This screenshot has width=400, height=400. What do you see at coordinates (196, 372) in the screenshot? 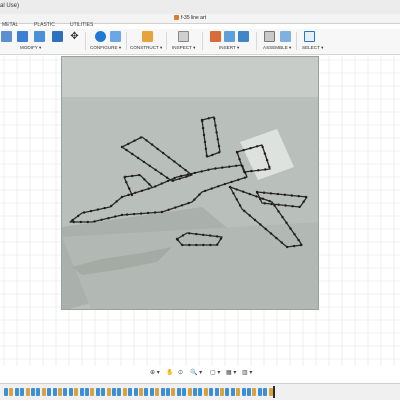
I see `zoom-icon: 🔍 ▾` at bounding box center [196, 372].